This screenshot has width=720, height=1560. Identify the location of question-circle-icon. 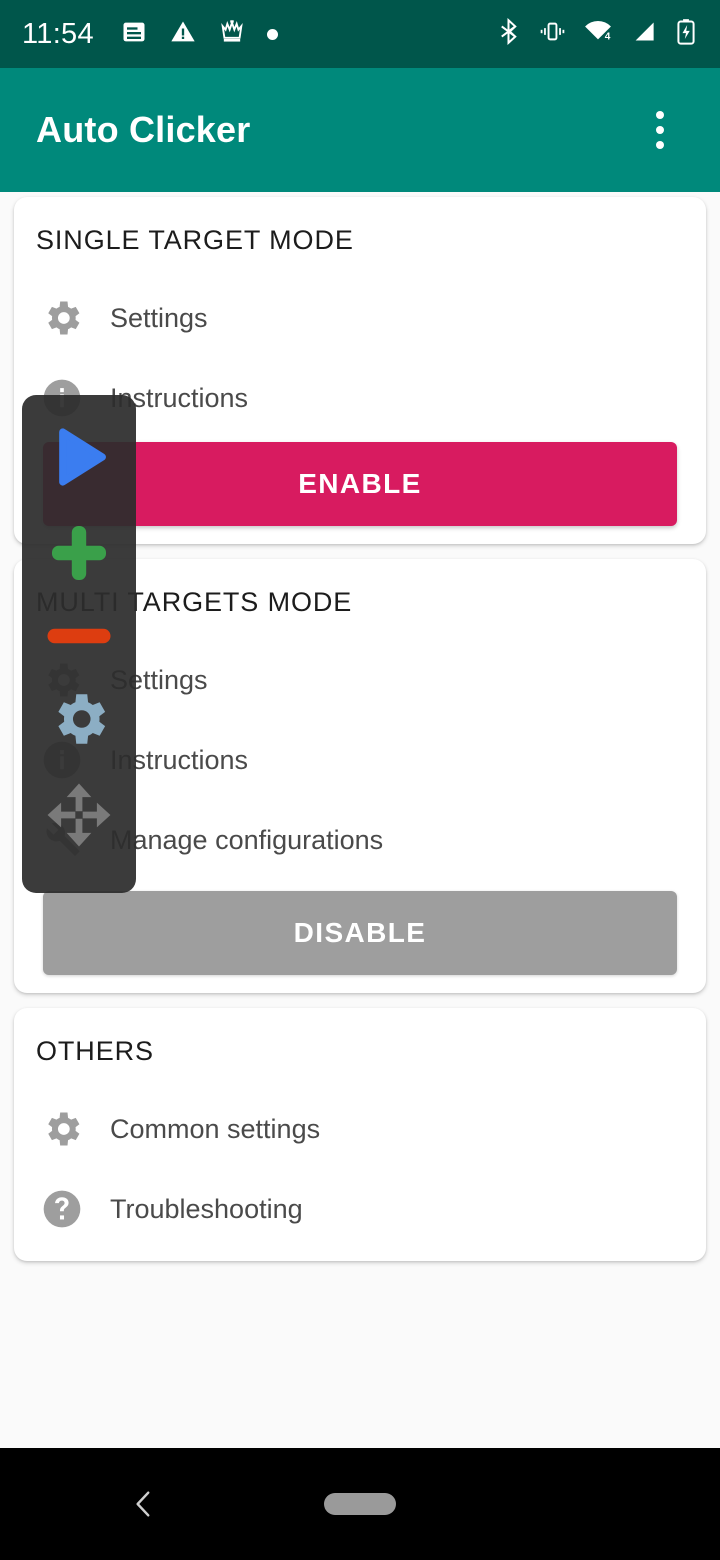
(62, 1209).